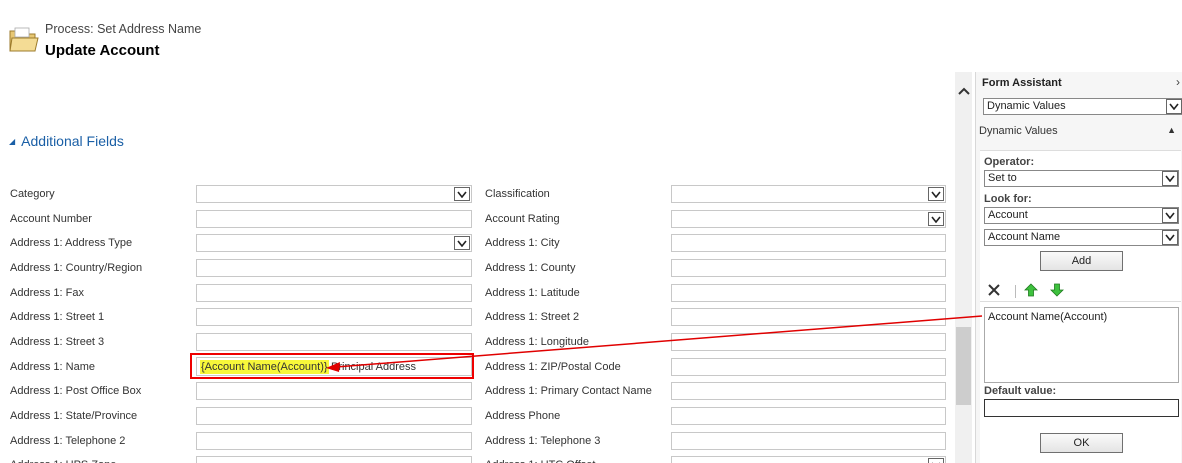  Describe the element at coordinates (1081, 261) in the screenshot. I see `add-button: Add` at that location.